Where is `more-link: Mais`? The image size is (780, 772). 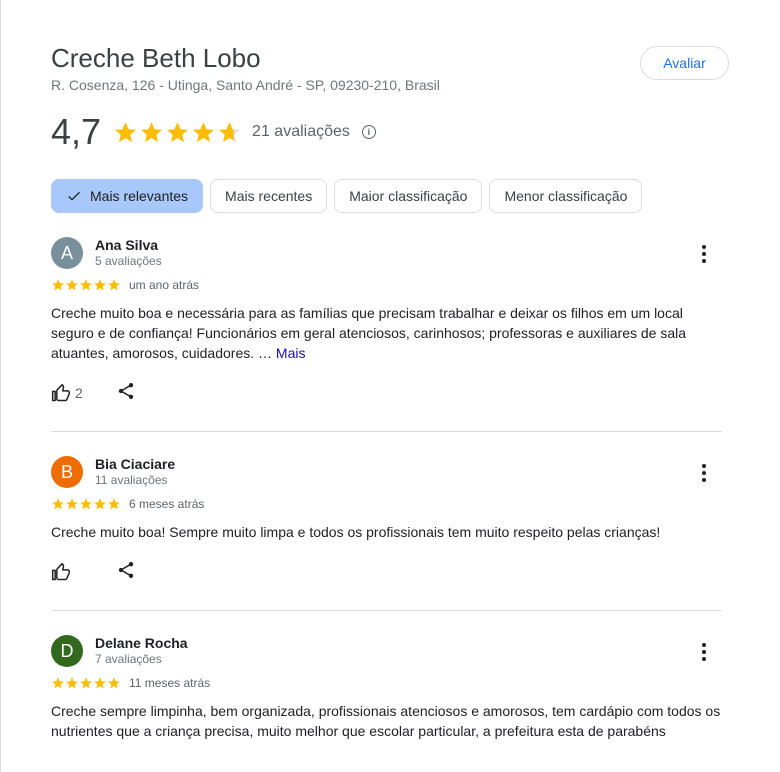
more-link: Mais is located at coordinates (291, 353).